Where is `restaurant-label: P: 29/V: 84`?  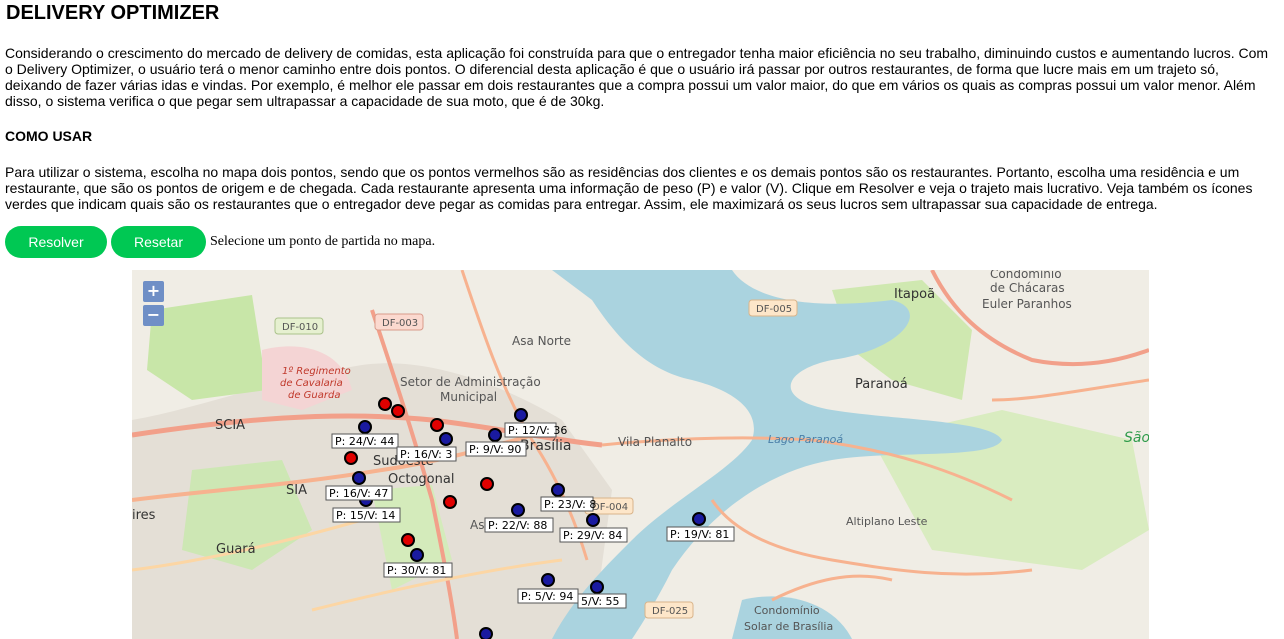
restaurant-label: P: 29/V: 84 is located at coordinates (592, 535).